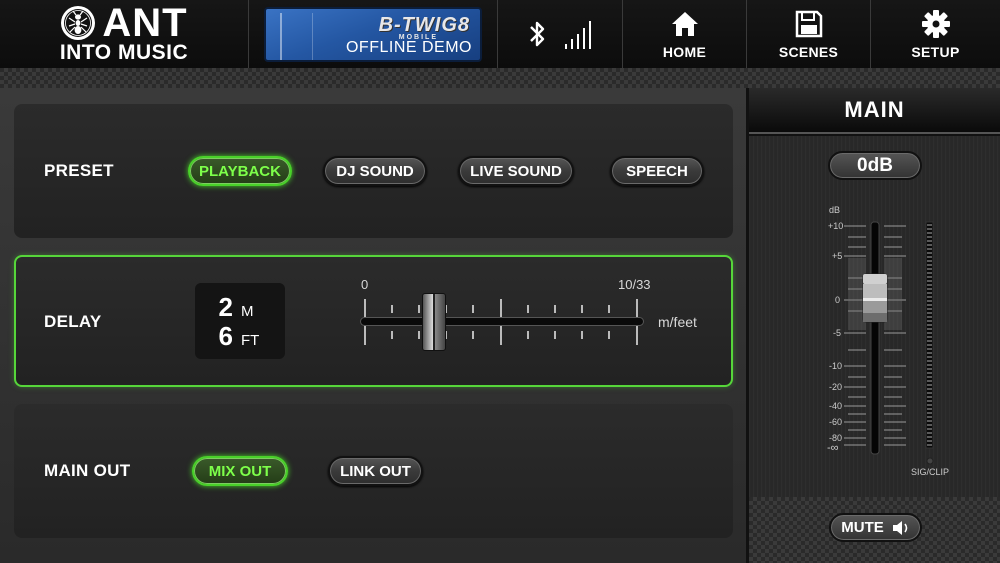 This screenshot has width=1000, height=563. What do you see at coordinates (808, 23) in the screenshot?
I see `floppy-disk-icon` at bounding box center [808, 23].